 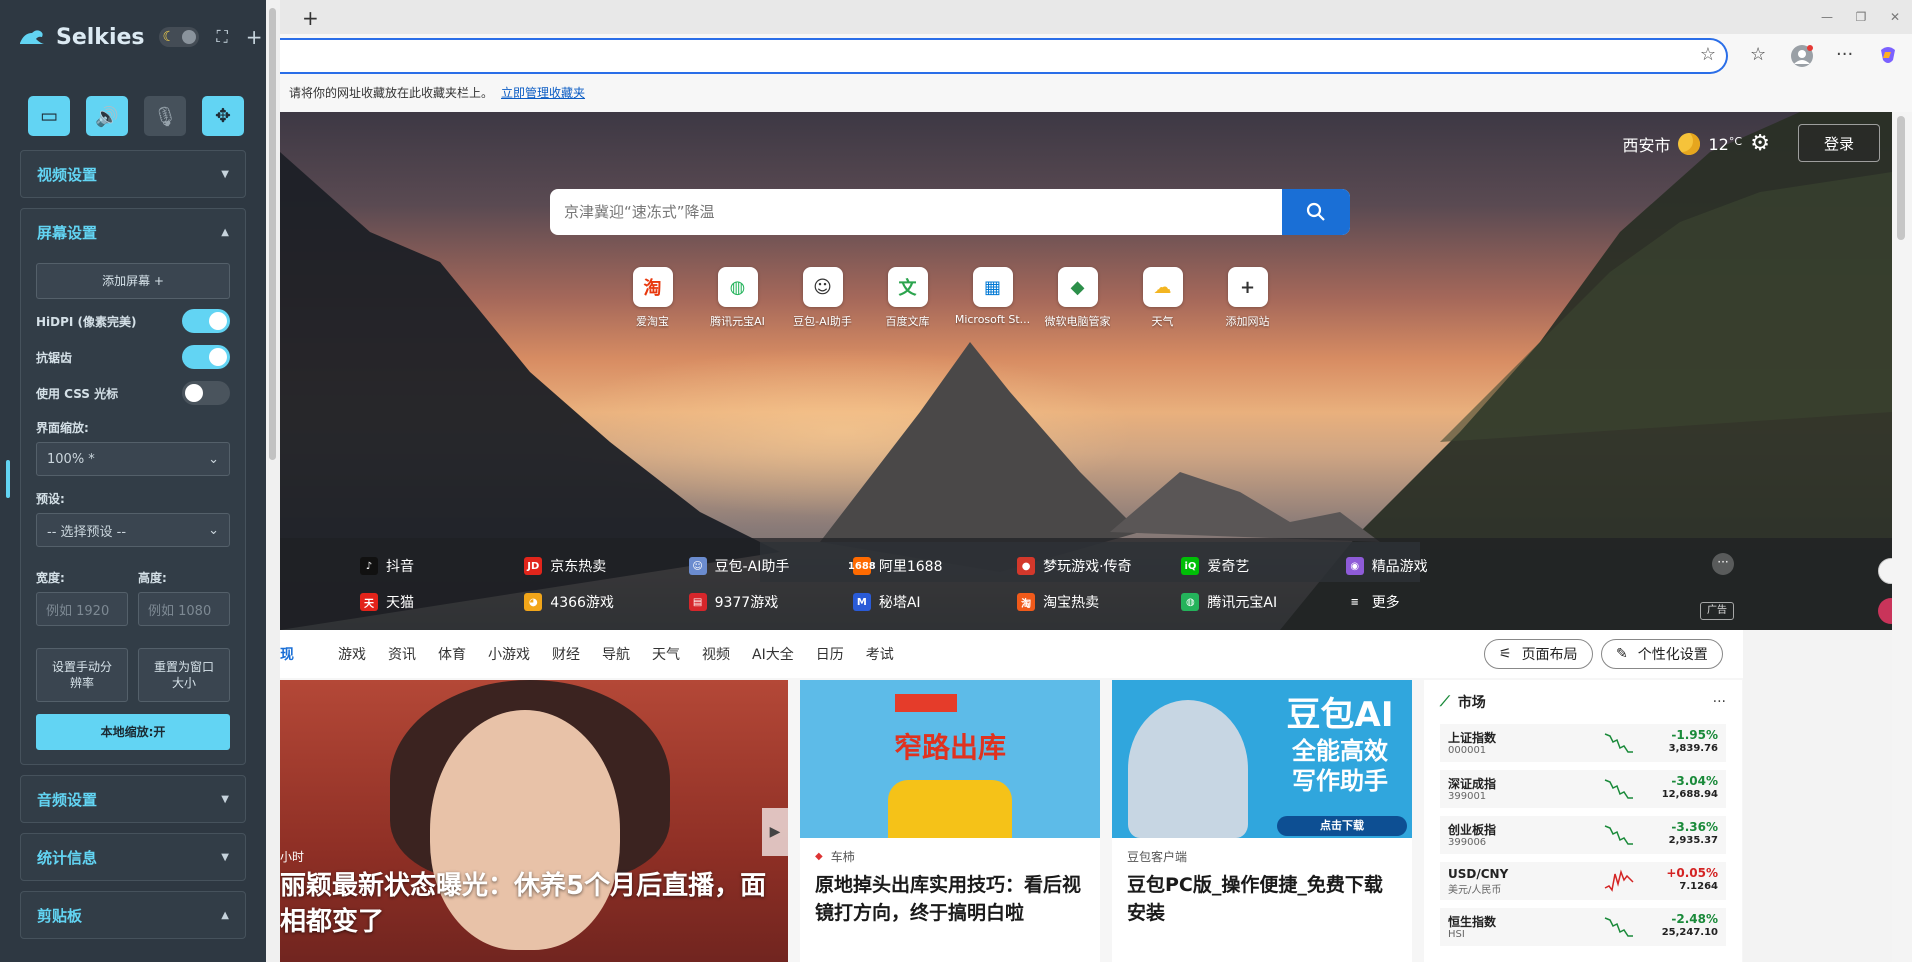 What do you see at coordinates (1844, 54) in the screenshot?
I see `more-menu-icon: ···` at bounding box center [1844, 54].